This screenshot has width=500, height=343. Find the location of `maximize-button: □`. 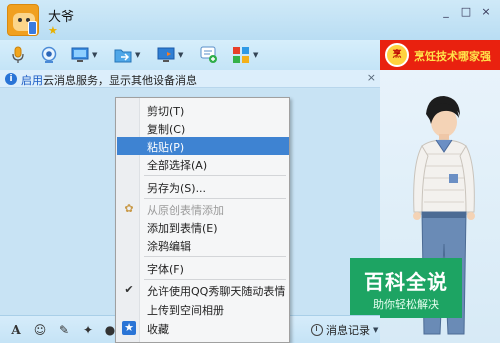

maximize-button: □ is located at coordinates (466, 12).